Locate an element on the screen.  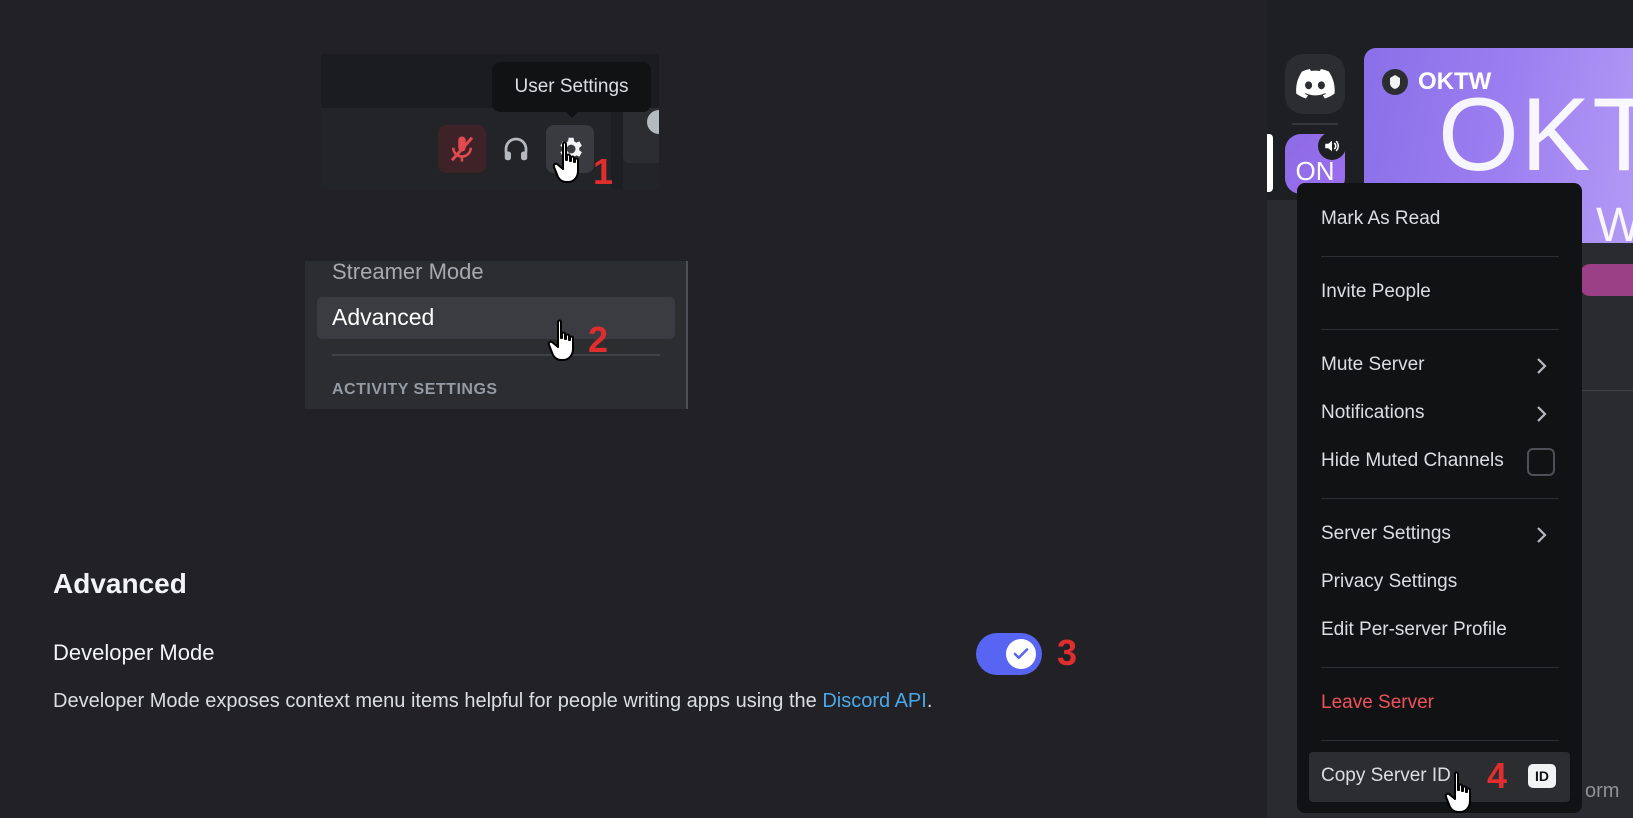
discord-home-button is located at coordinates (1315, 84).